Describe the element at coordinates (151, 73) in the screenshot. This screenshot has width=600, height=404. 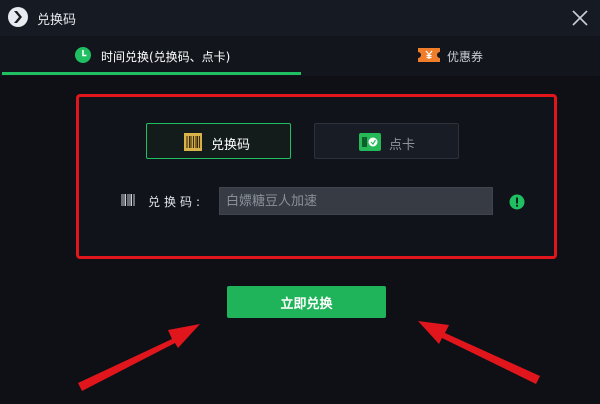
I see `active-tab-indicator` at that location.